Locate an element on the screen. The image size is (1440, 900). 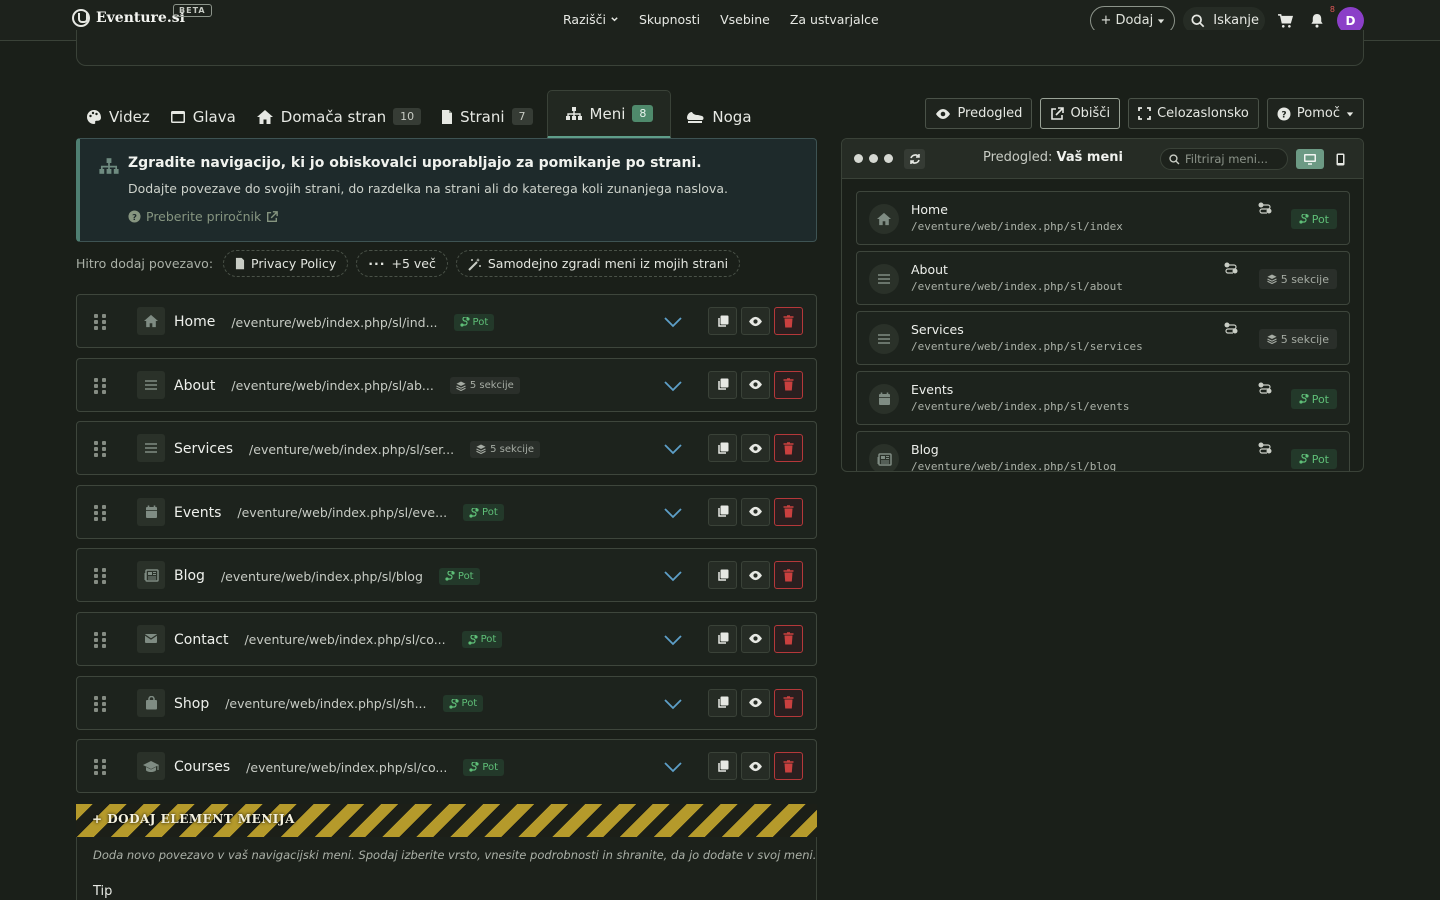
trash-icon is located at coordinates (788, 766).